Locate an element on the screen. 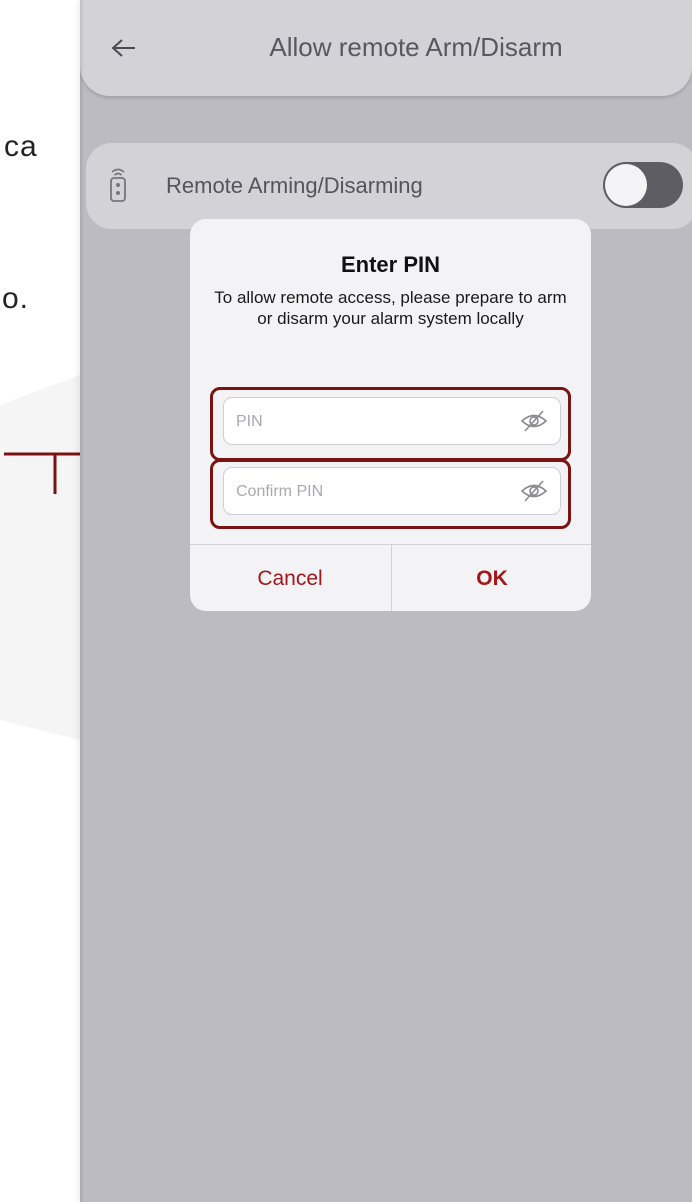  document-text-fragment: o. is located at coordinates (16, 298).